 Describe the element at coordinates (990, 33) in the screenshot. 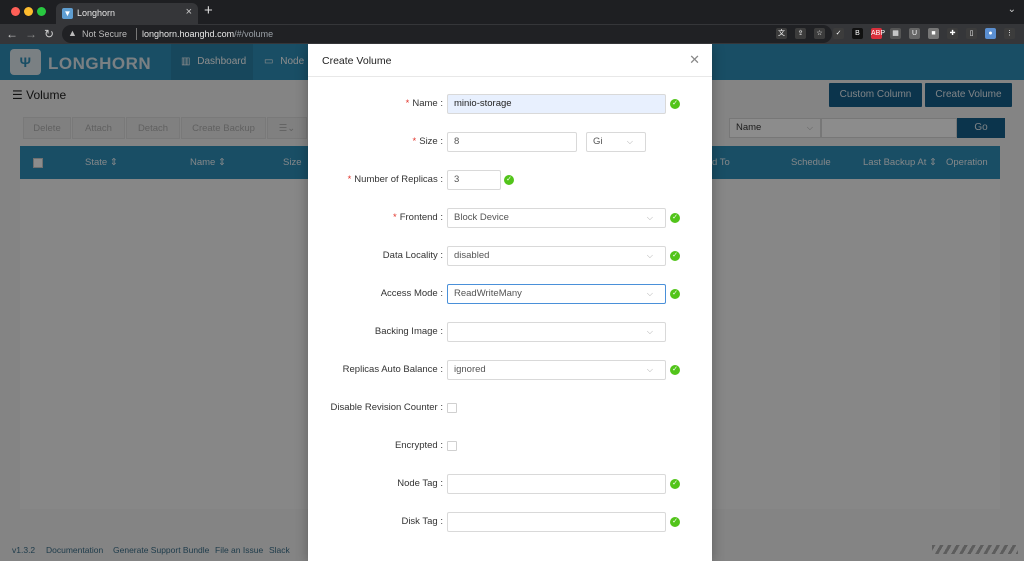

I see `profile-avatar-icon: ●` at that location.